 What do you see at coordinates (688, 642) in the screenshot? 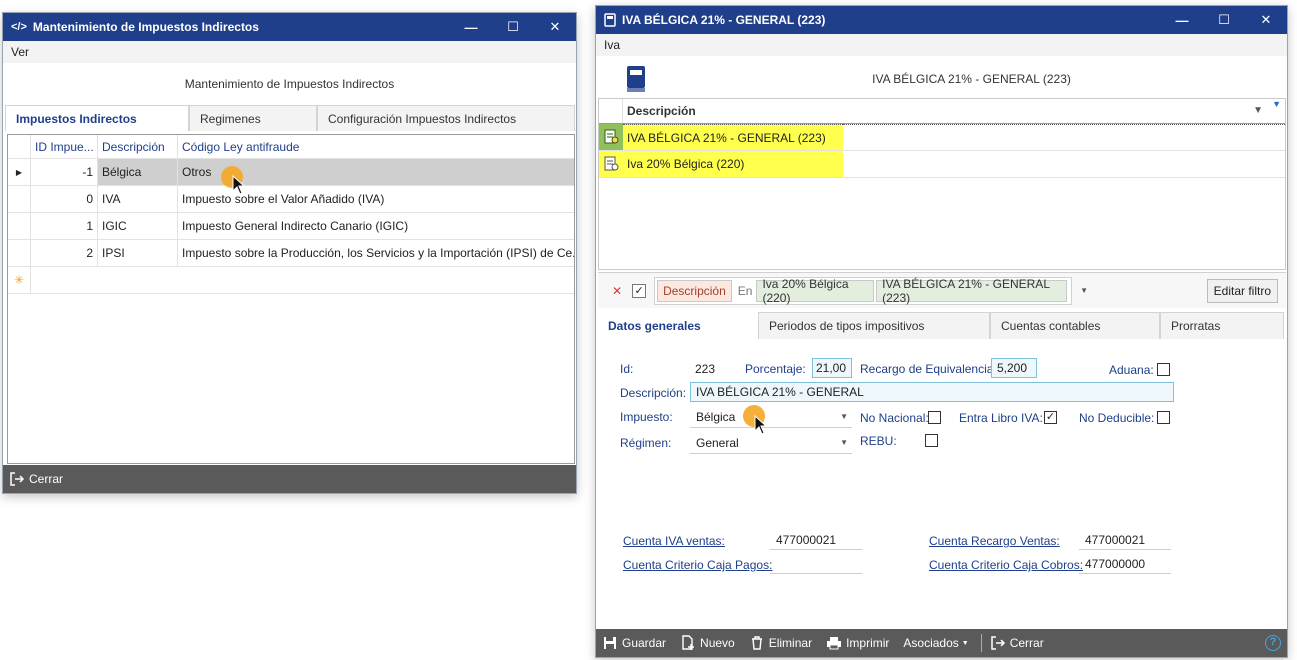
I see `new-document-icon` at bounding box center [688, 642].